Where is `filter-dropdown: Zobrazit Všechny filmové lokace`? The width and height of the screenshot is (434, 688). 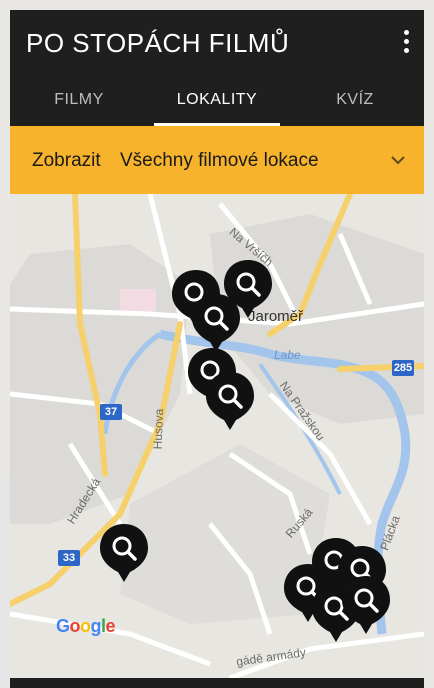
filter-dropdown: Zobrazit Všechny filmové lokace is located at coordinates (217, 160).